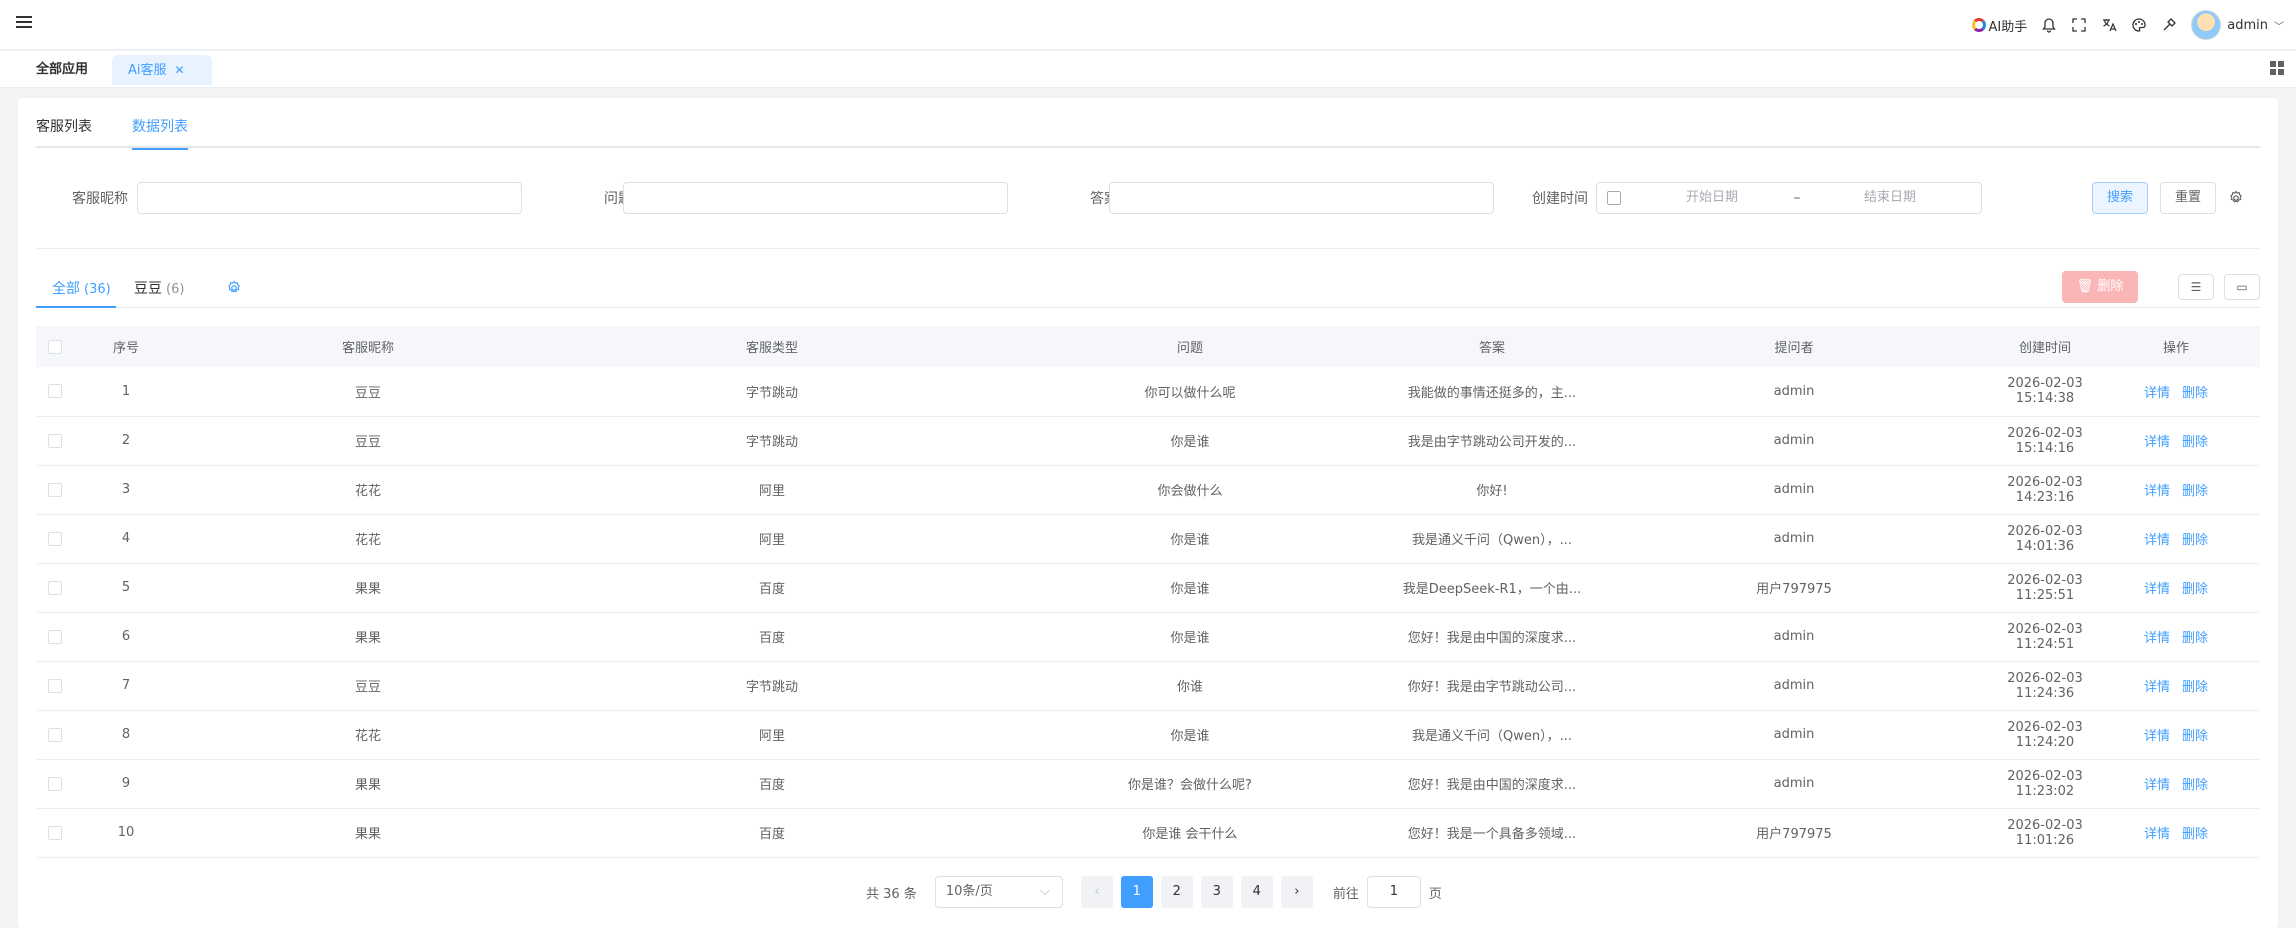 This screenshot has height=928, width=2296. What do you see at coordinates (1148, 289) in the screenshot?
I see `filter-tabs: 全部 (36) 豆豆 (6)` at bounding box center [1148, 289].